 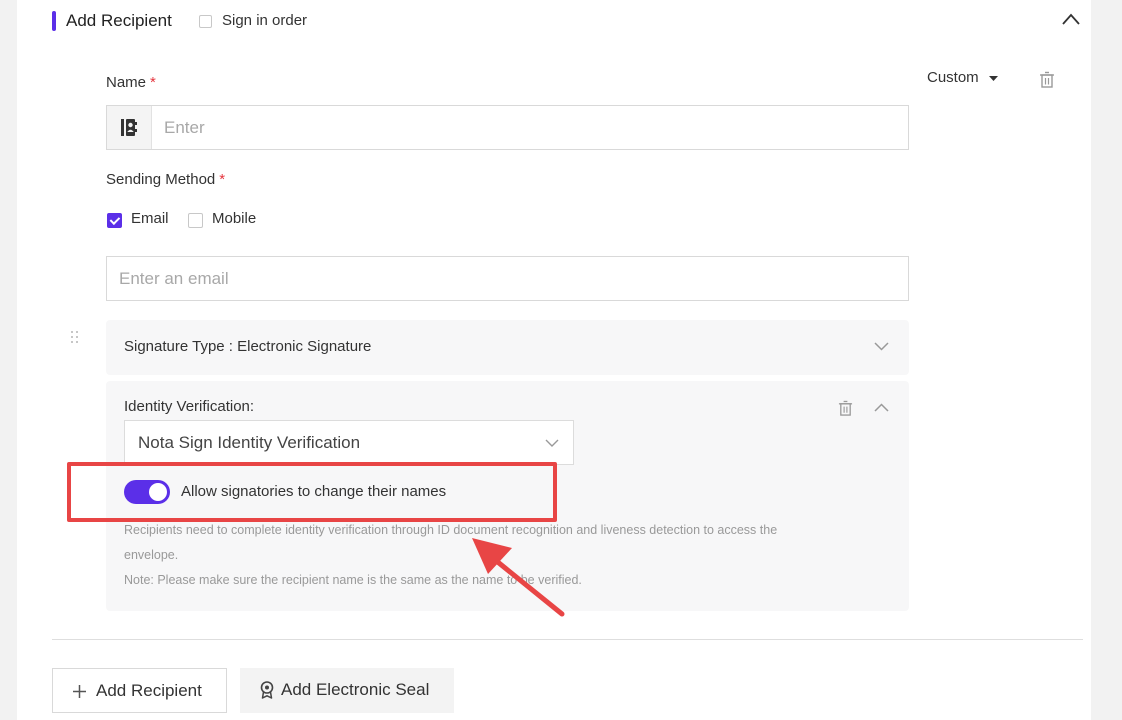 I want to click on add-electronic-seal-button: Add Electronic Seal, so click(x=347, y=690).